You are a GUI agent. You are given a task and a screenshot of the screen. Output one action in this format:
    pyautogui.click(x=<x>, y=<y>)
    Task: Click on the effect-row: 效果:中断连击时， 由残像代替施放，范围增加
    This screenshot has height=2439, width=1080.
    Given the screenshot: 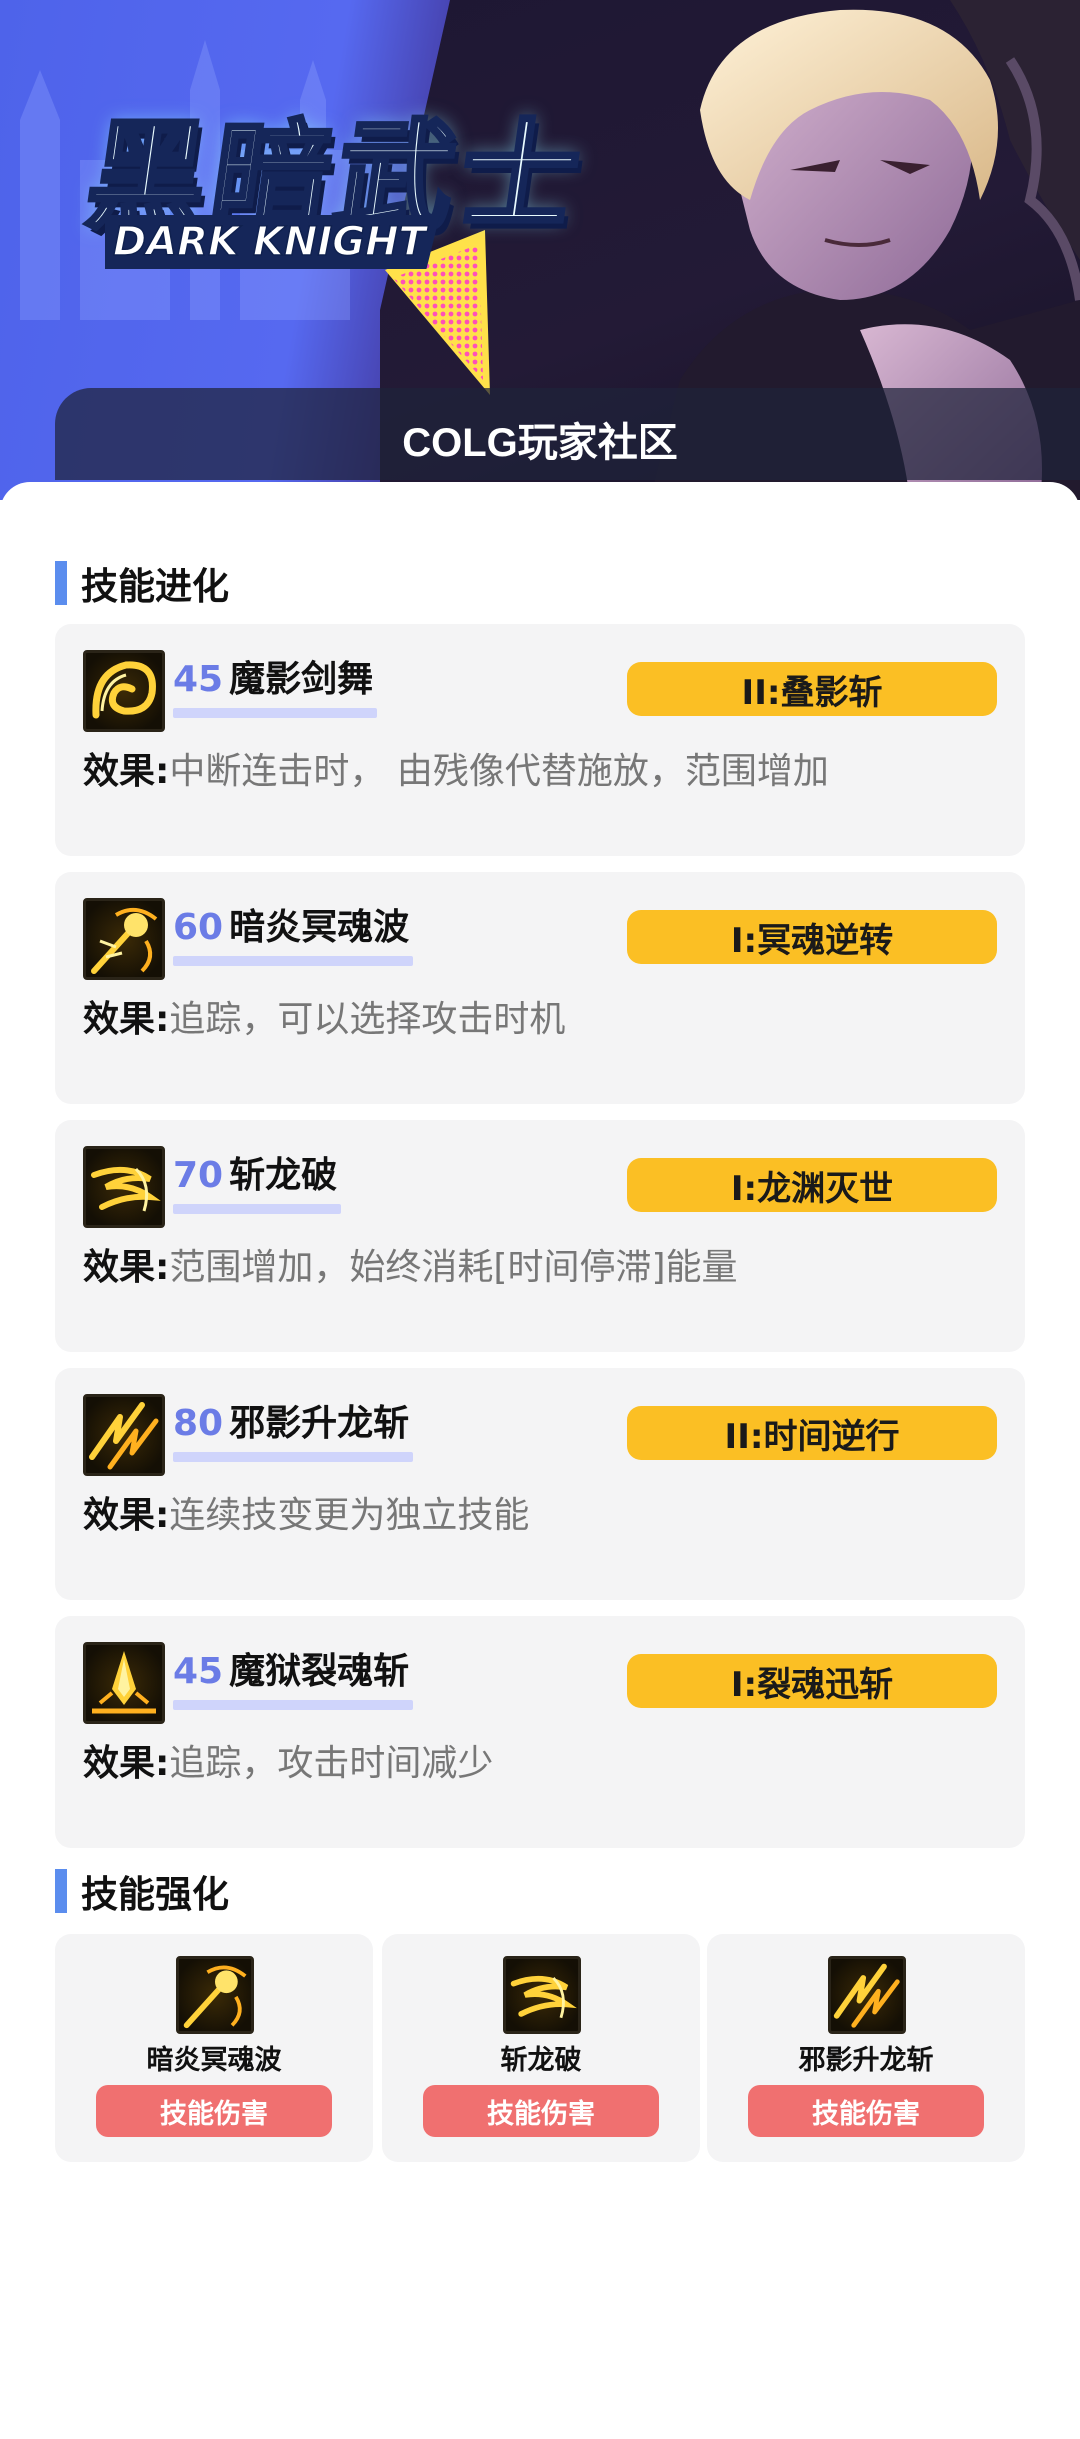 What is the action you would take?
    pyautogui.click(x=456, y=768)
    